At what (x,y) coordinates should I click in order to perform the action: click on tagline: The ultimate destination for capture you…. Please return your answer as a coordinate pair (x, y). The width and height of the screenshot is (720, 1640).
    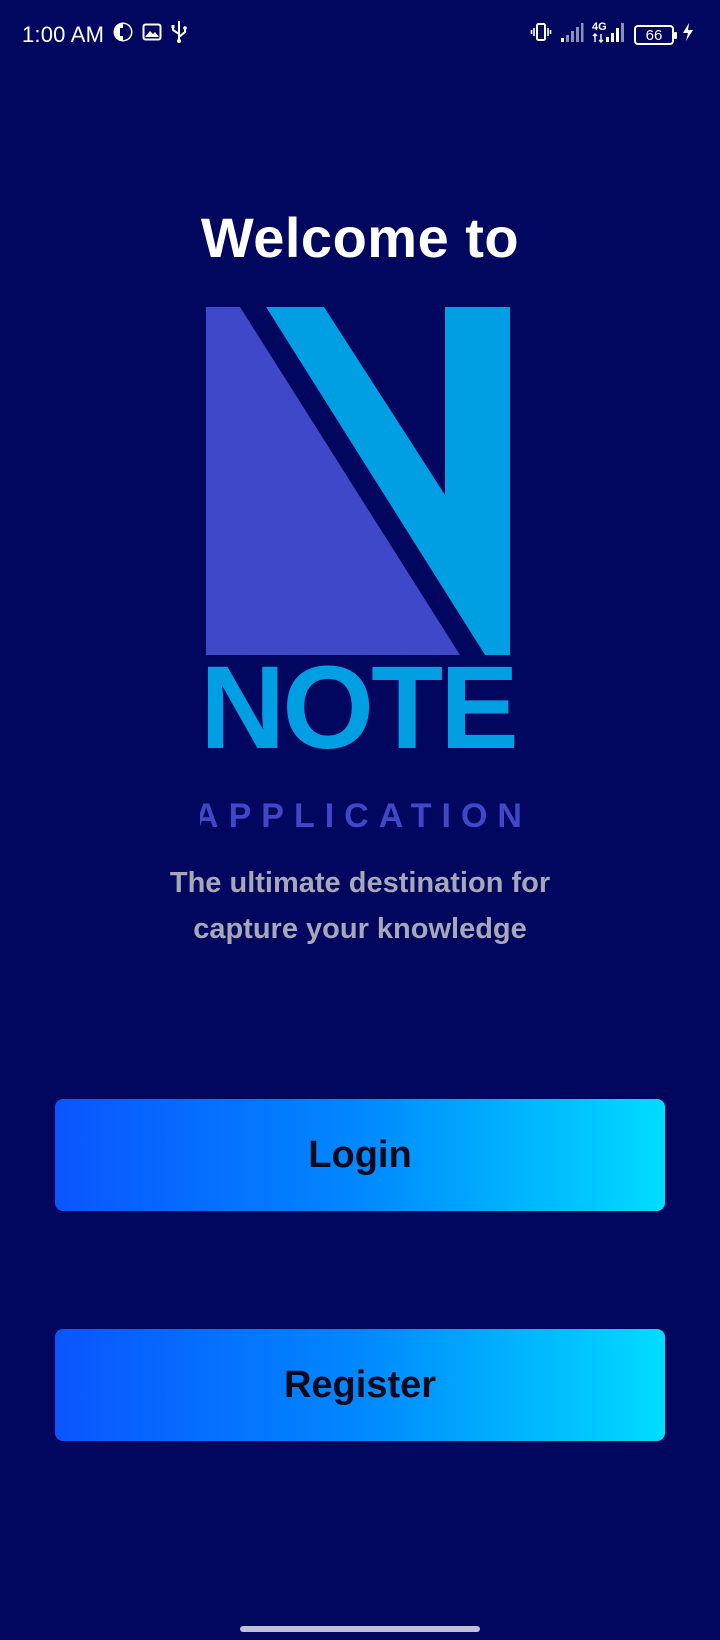
    Looking at the image, I should click on (360, 906).